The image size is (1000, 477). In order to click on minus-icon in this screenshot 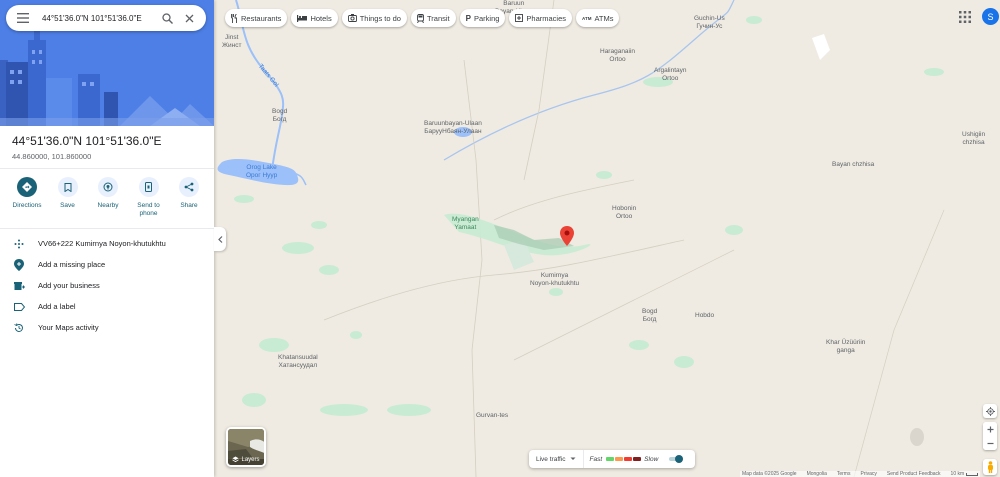, I will do `click(990, 443)`.